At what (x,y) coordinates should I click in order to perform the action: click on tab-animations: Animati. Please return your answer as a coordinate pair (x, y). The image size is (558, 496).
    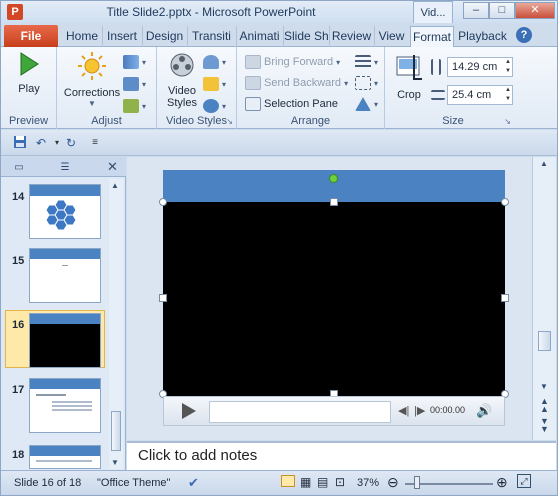
    Looking at the image, I should click on (259, 36).